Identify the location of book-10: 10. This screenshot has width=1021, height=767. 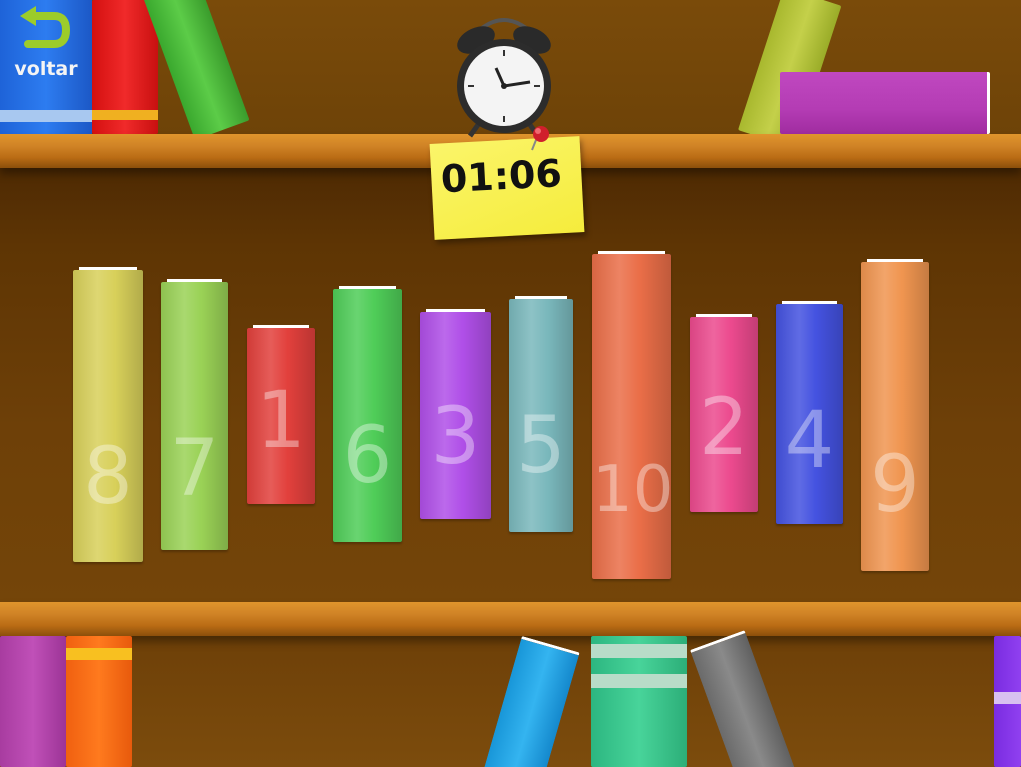
(633, 415).